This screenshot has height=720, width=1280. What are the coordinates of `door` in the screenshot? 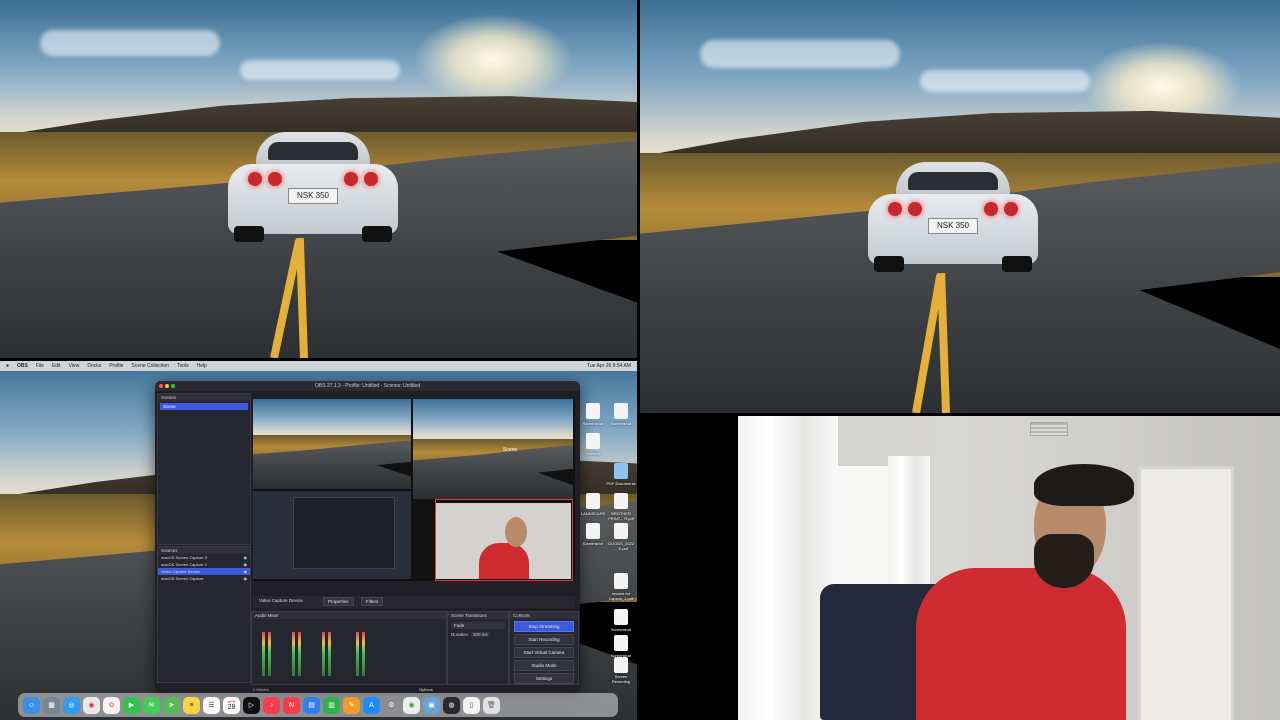 It's located at (1186, 593).